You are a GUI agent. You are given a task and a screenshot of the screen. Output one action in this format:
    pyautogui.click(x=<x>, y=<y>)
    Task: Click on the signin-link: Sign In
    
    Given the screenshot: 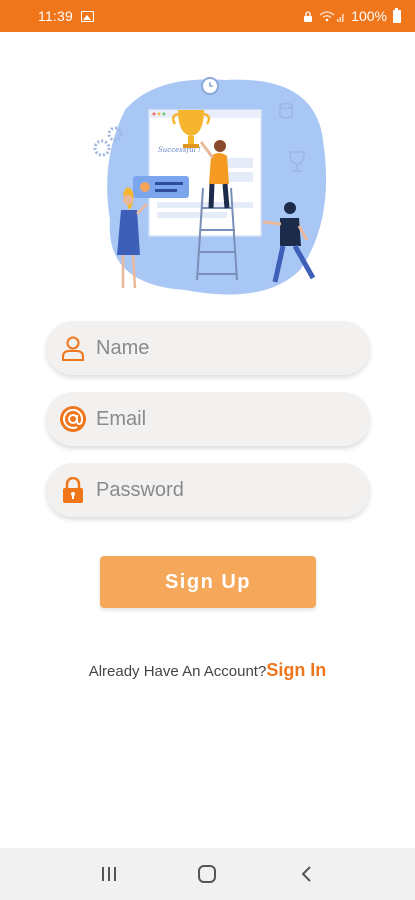 What is the action you would take?
    pyautogui.click(x=296, y=670)
    